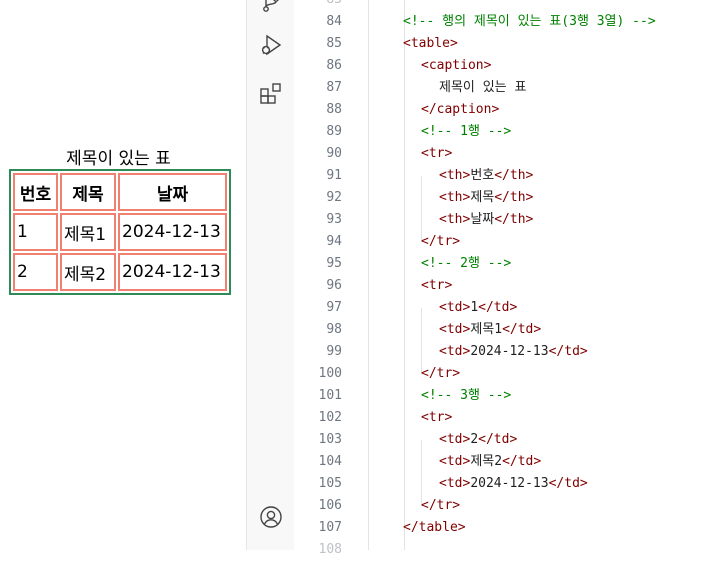 Image resolution: width=725 pixels, height=561 pixels. Describe the element at coordinates (334, 285) in the screenshot. I see `line-number: 96` at that location.